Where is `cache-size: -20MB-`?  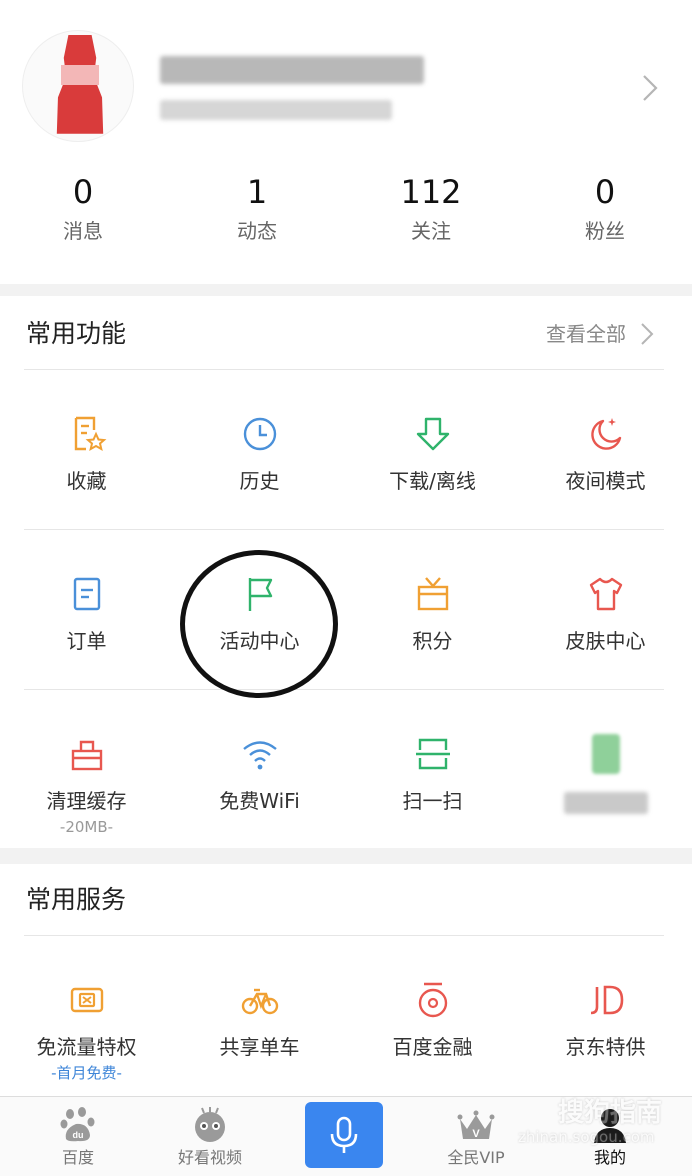 cache-size: -20MB- is located at coordinates (86, 827).